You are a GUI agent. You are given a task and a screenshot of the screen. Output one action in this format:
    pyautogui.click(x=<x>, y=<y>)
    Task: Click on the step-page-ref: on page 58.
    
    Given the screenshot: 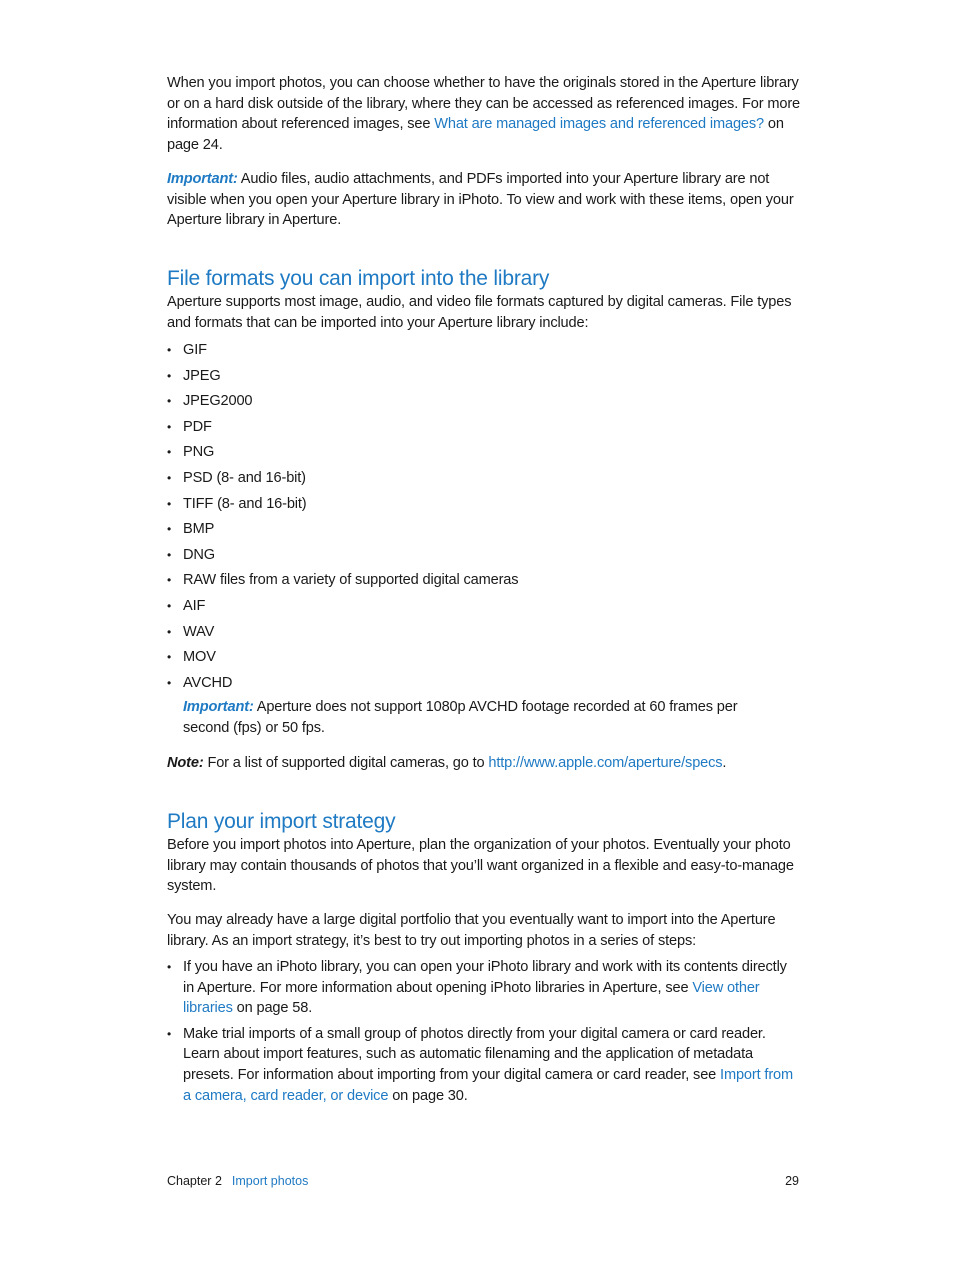 What is the action you would take?
    pyautogui.click(x=272, y=1008)
    